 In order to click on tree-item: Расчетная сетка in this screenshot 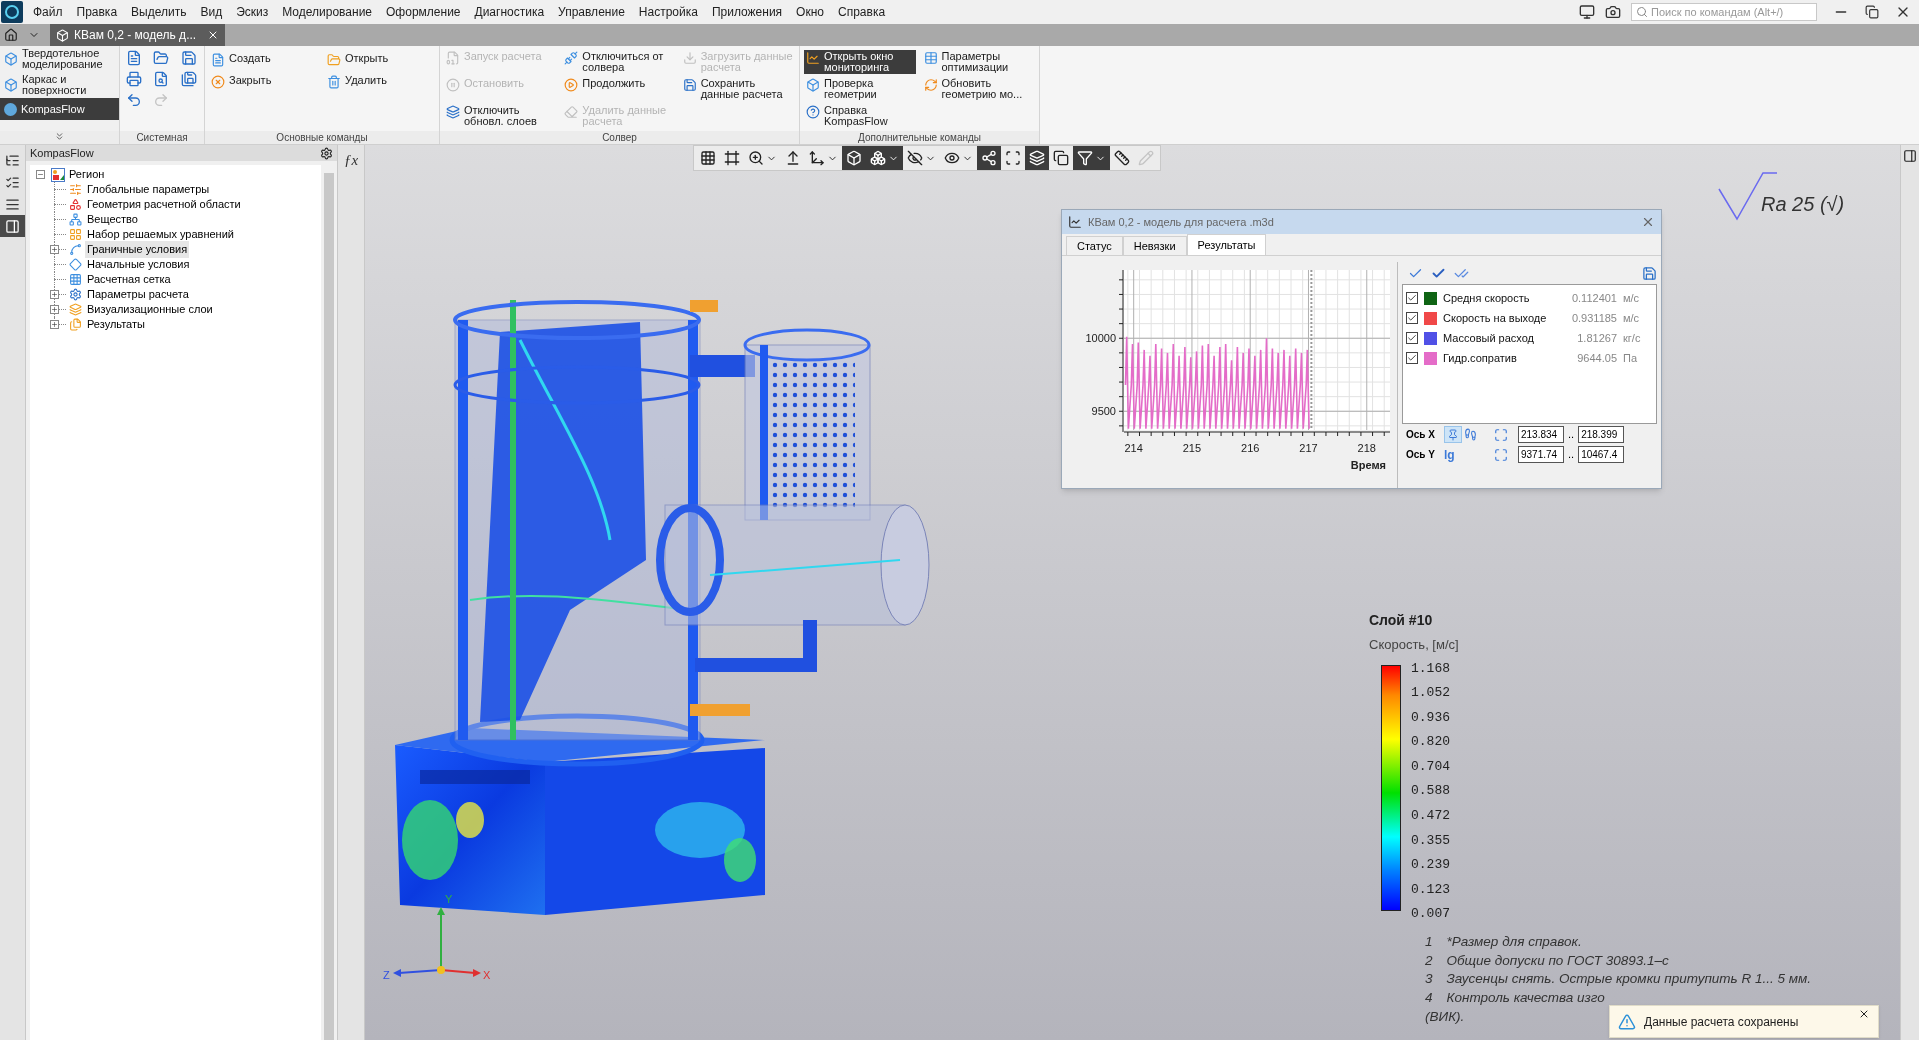, I will do `click(129, 279)`.